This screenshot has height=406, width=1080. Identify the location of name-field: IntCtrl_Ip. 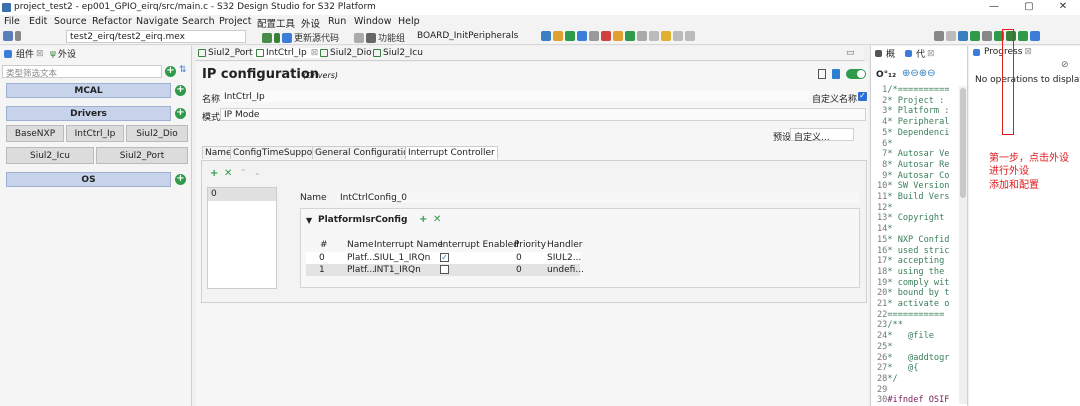
(515, 96).